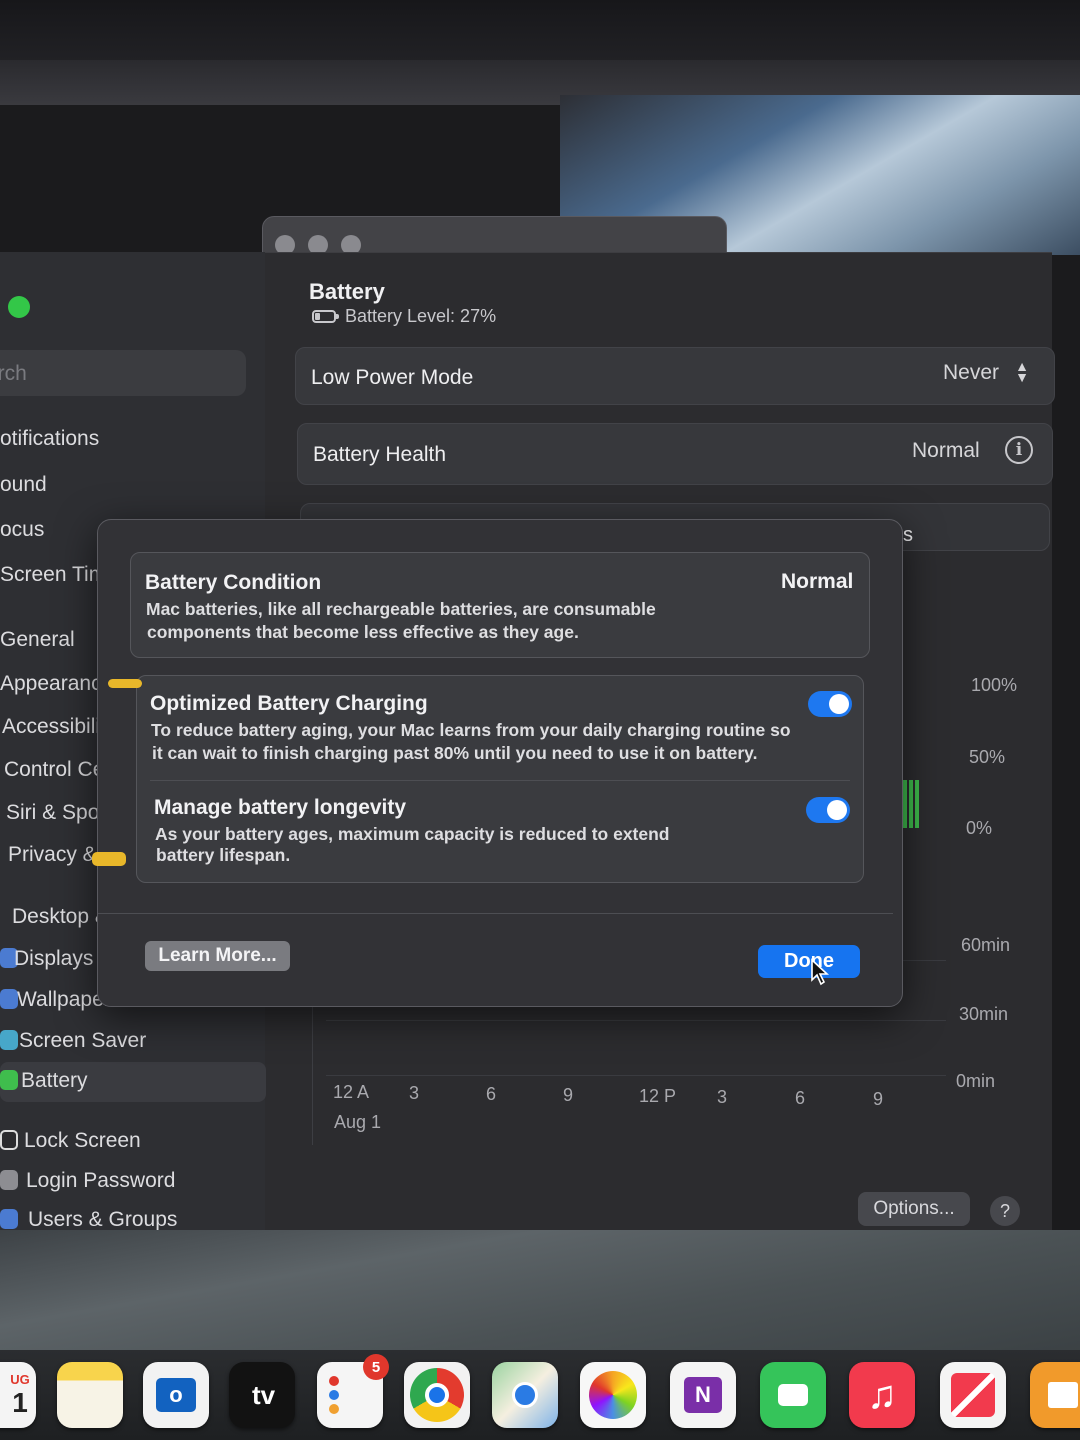 The image size is (1080, 1440). Describe the element at coordinates (994, 685) in the screenshot. I see `y-tick-label: 100%` at that location.